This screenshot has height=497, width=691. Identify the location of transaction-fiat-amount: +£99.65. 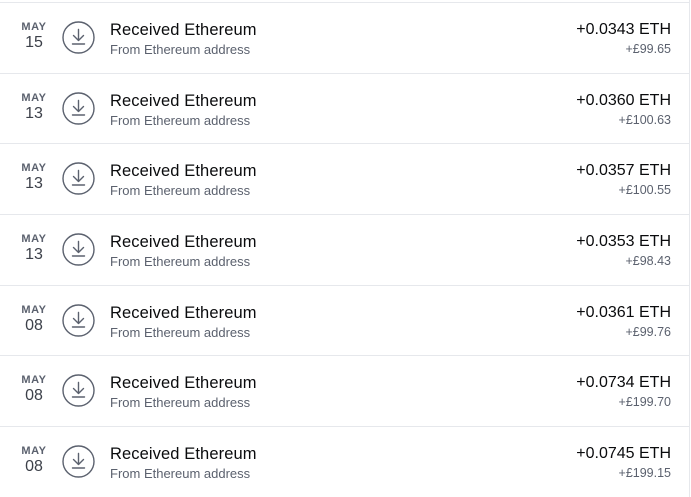
(648, 49).